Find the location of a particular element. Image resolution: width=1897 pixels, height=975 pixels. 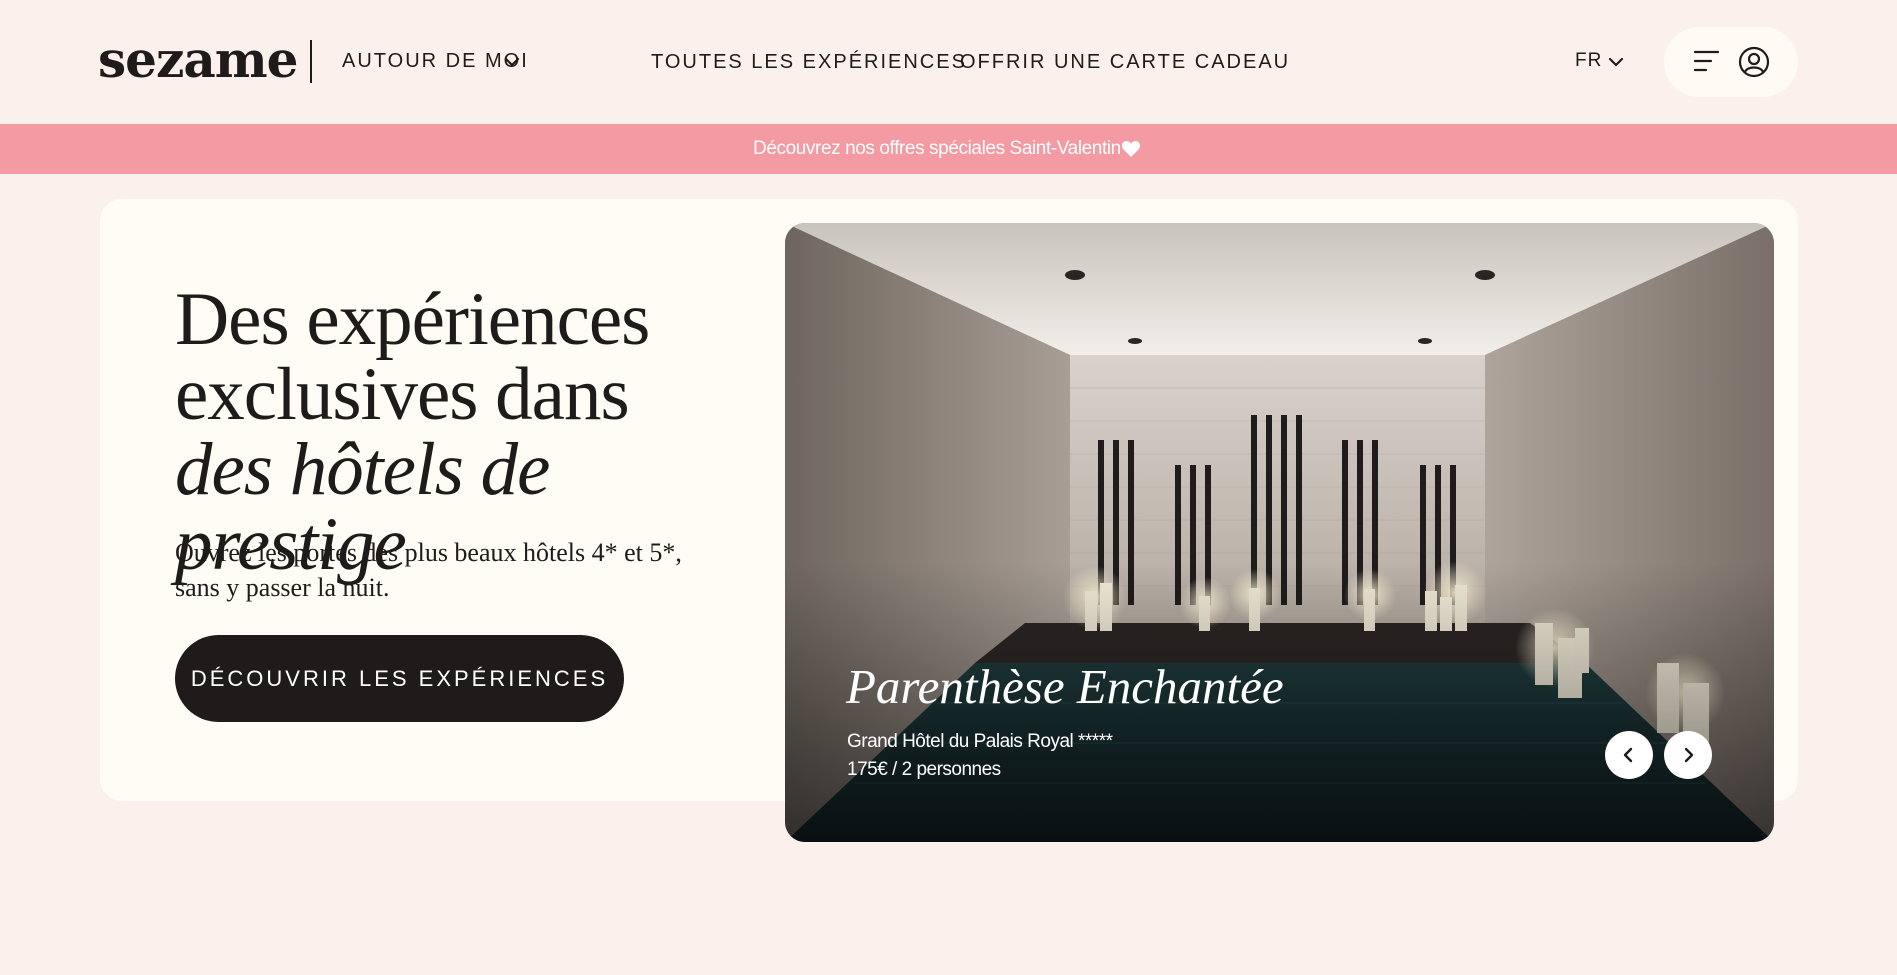

account-menu-button is located at coordinates (1731, 62).